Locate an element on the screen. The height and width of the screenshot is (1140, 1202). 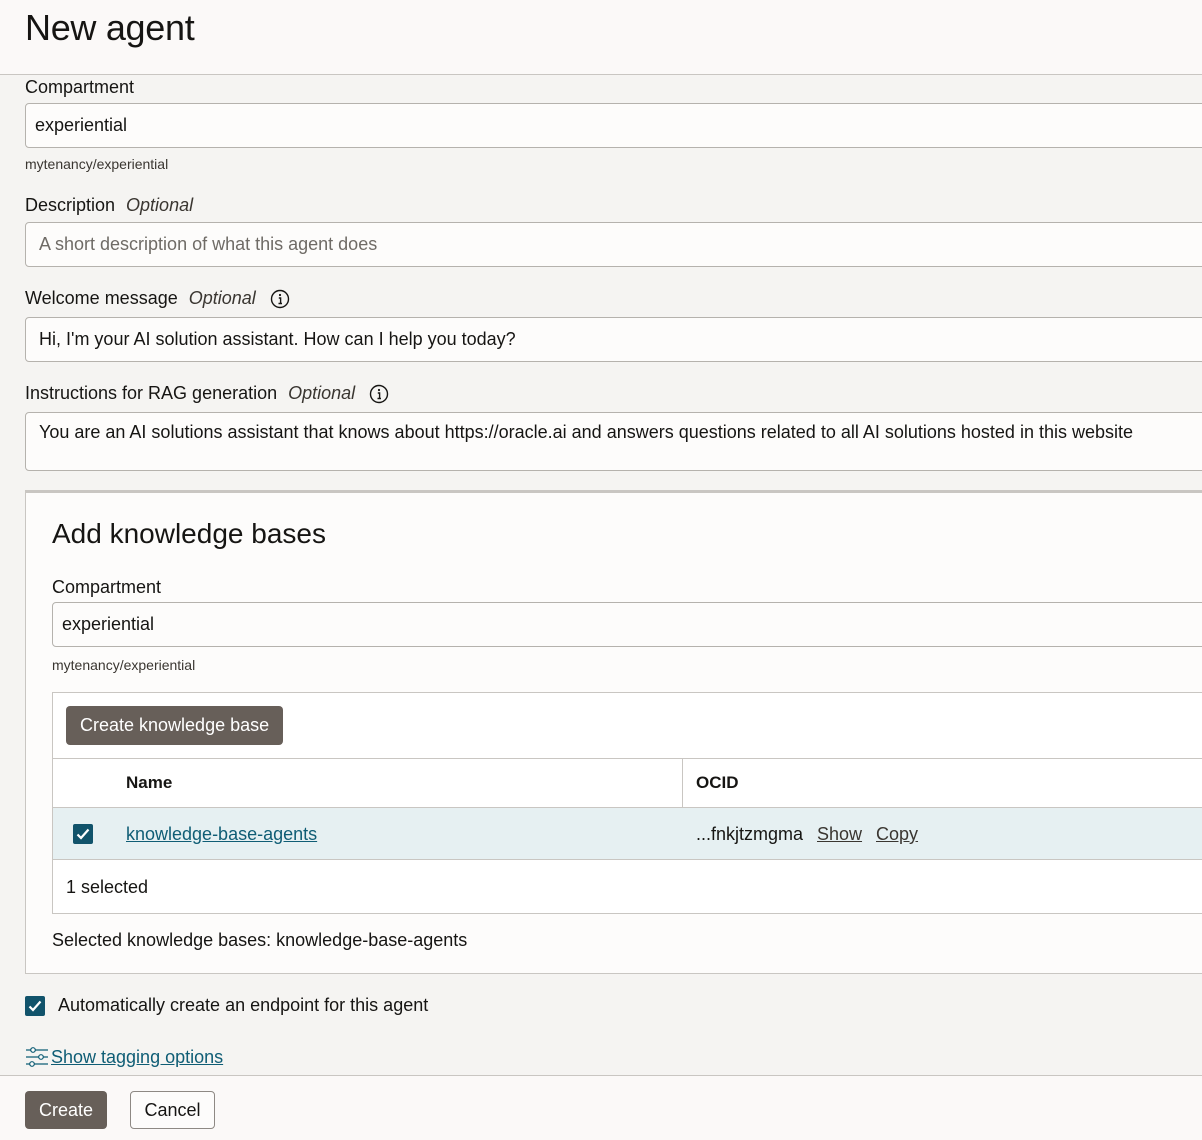
auto-endpoint-checkbox is located at coordinates (35, 1005).